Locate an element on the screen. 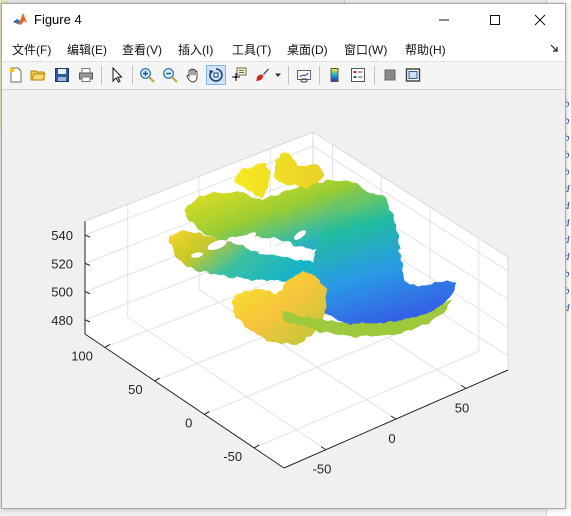 Image resolution: width=571 pixels, height=516 pixels. colorbar-icon is located at coordinates (334, 75).